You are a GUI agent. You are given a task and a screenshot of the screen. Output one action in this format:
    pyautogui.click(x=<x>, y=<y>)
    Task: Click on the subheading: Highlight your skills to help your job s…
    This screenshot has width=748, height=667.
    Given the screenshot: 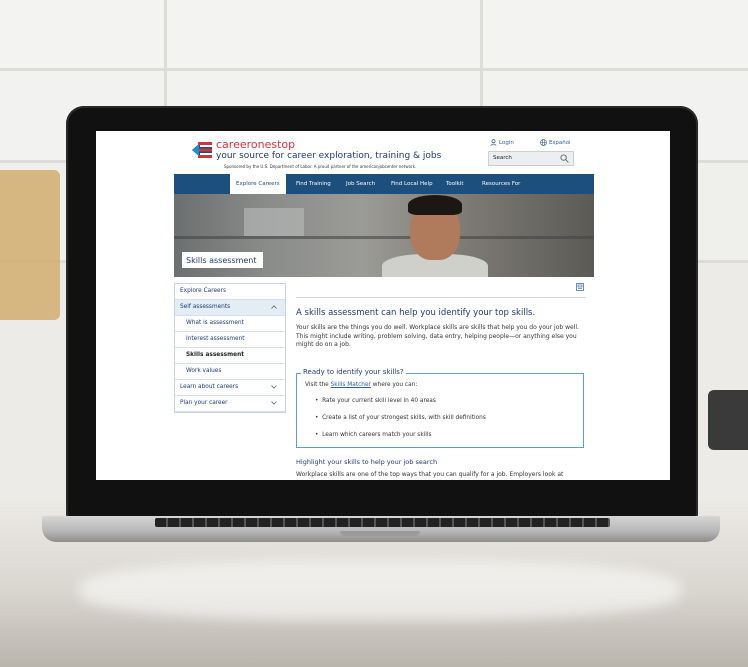 What is the action you would take?
    pyautogui.click(x=367, y=462)
    